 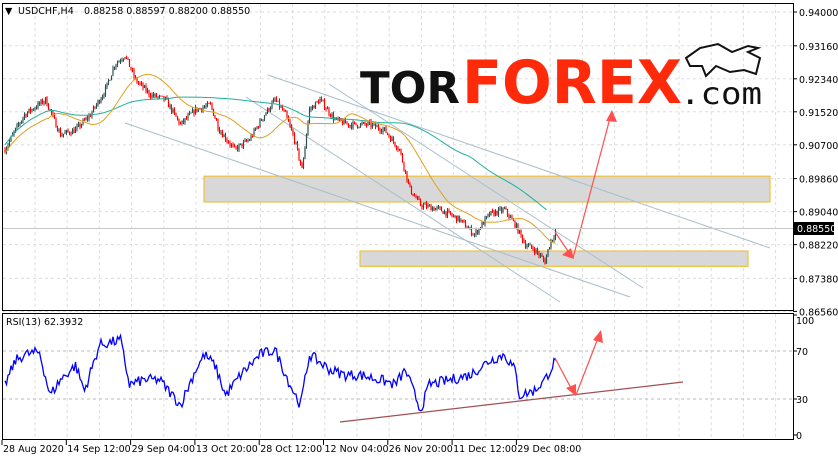 I want to click on time-tick-label: 29 Dec 08:00, so click(x=549, y=449).